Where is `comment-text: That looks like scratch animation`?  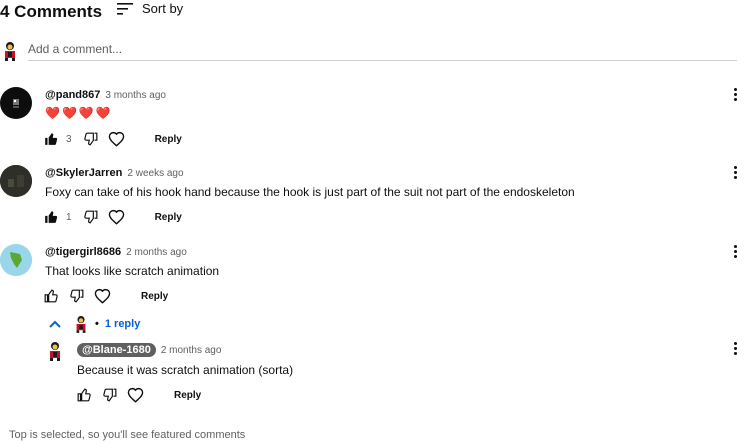
comment-text: That looks like scratch animation is located at coordinates (132, 271).